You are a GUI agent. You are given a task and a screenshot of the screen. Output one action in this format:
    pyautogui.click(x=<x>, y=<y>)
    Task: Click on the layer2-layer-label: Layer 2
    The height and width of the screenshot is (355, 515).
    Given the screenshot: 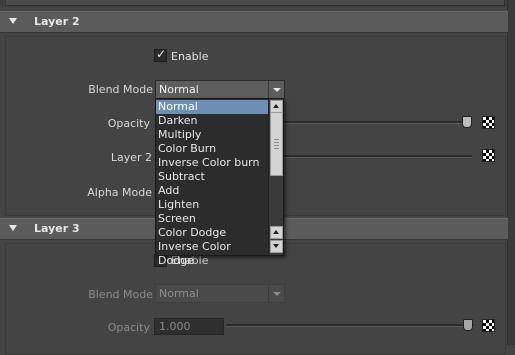 What is the action you would take?
    pyautogui.click(x=131, y=157)
    